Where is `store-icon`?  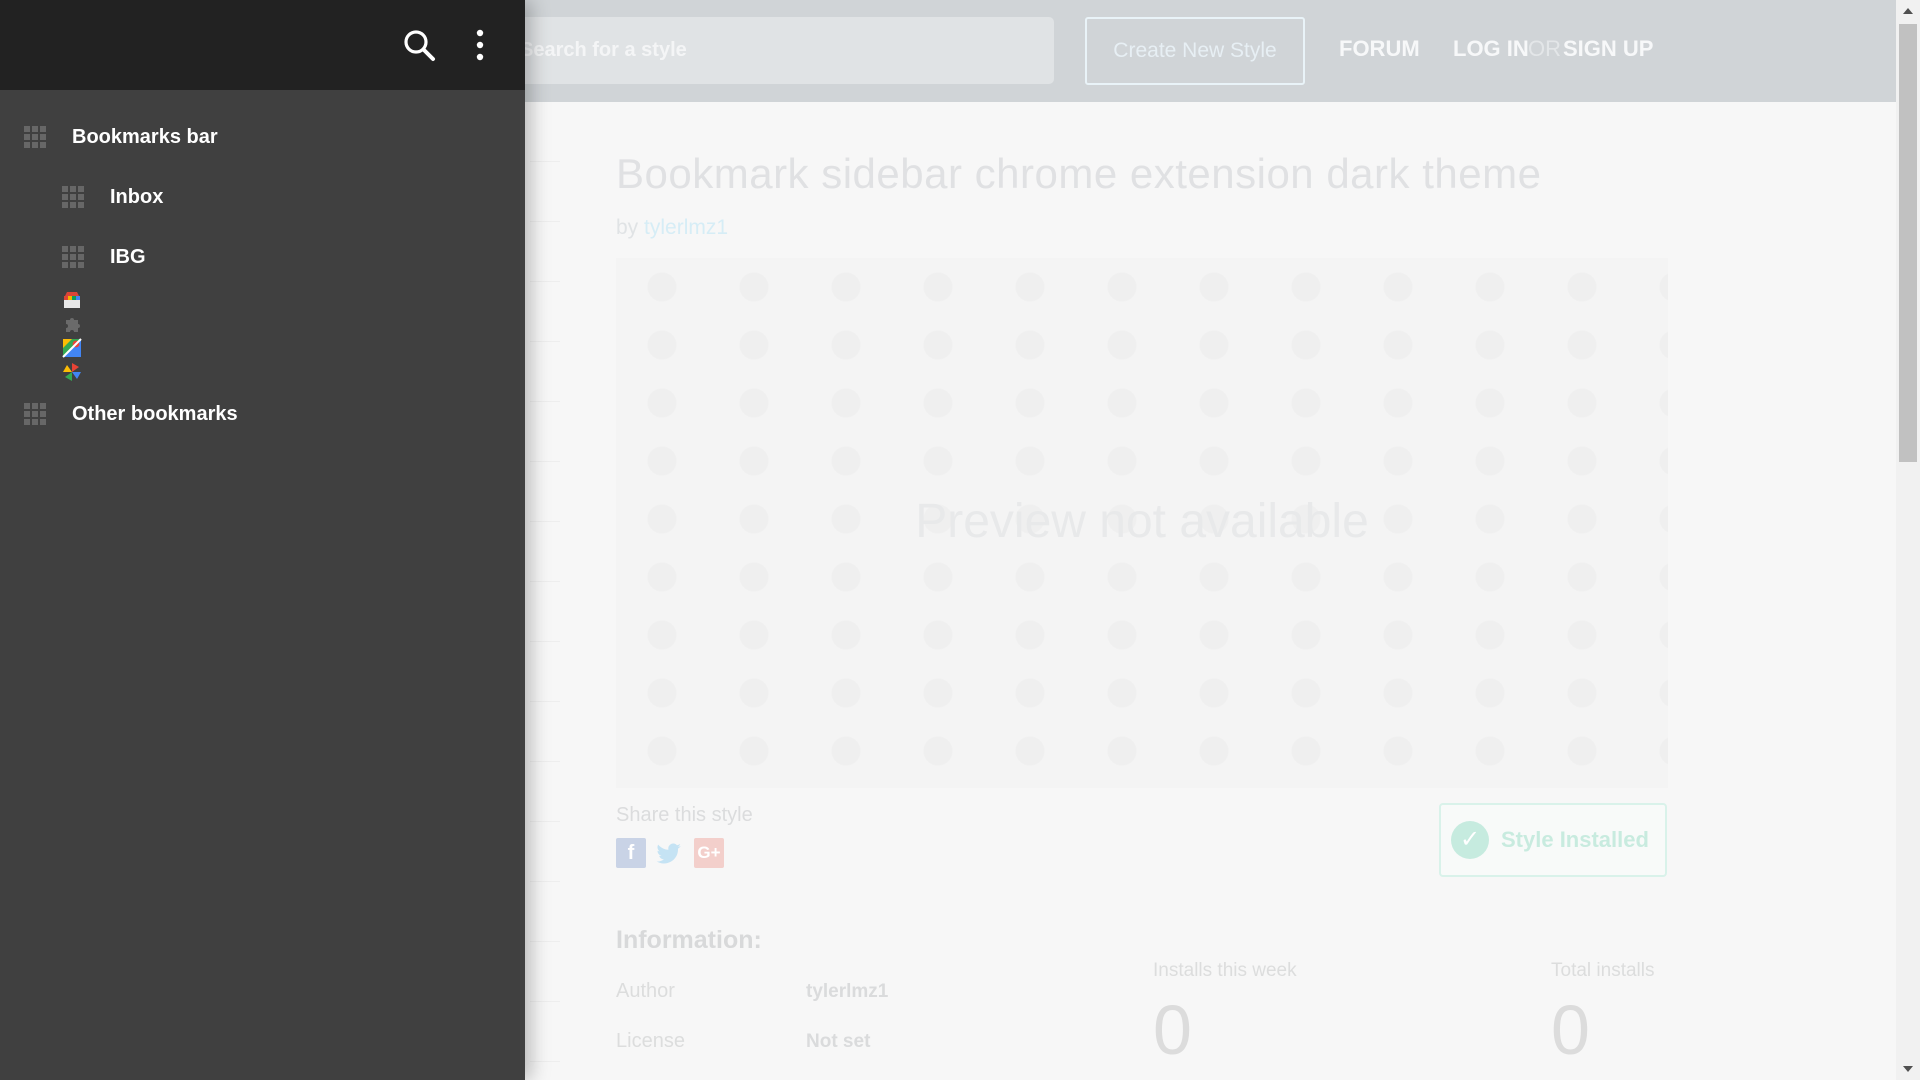
store-icon is located at coordinates (72, 300).